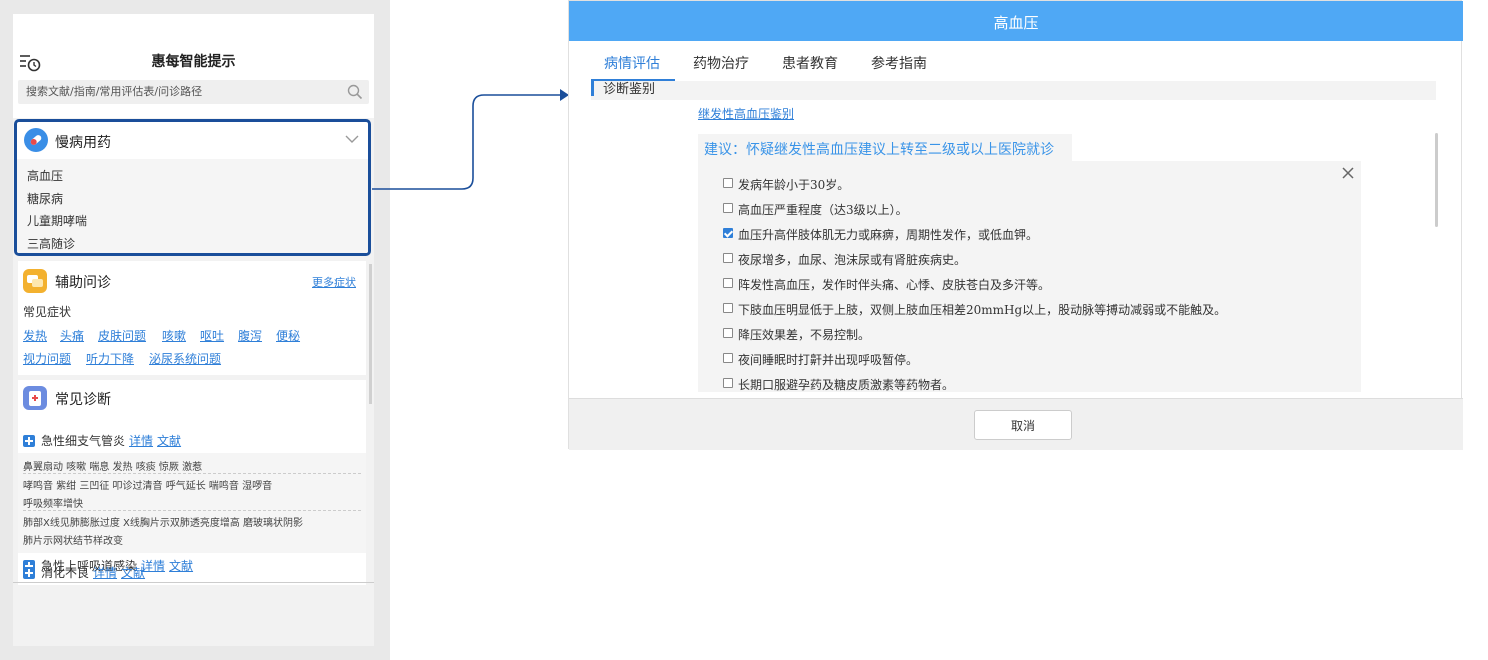 This screenshot has height=660, width=1488. What do you see at coordinates (212, 335) in the screenshot?
I see `symptom-link: 呕吐` at bounding box center [212, 335].